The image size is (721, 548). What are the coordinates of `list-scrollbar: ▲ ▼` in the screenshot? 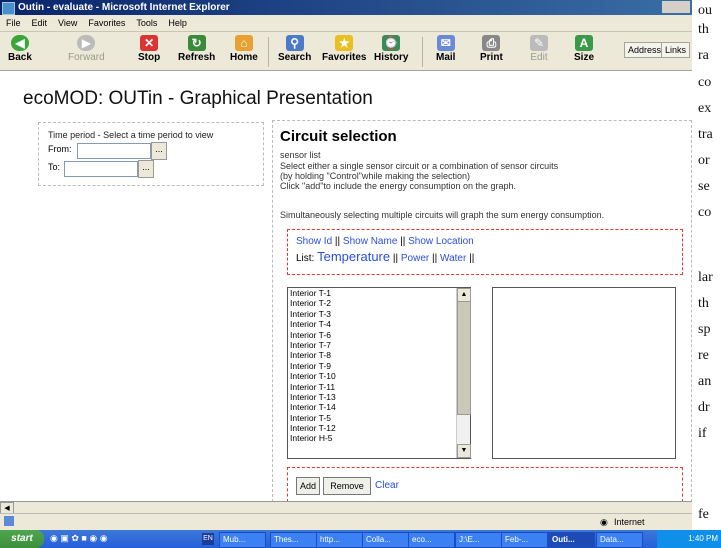 It's located at (463, 373).